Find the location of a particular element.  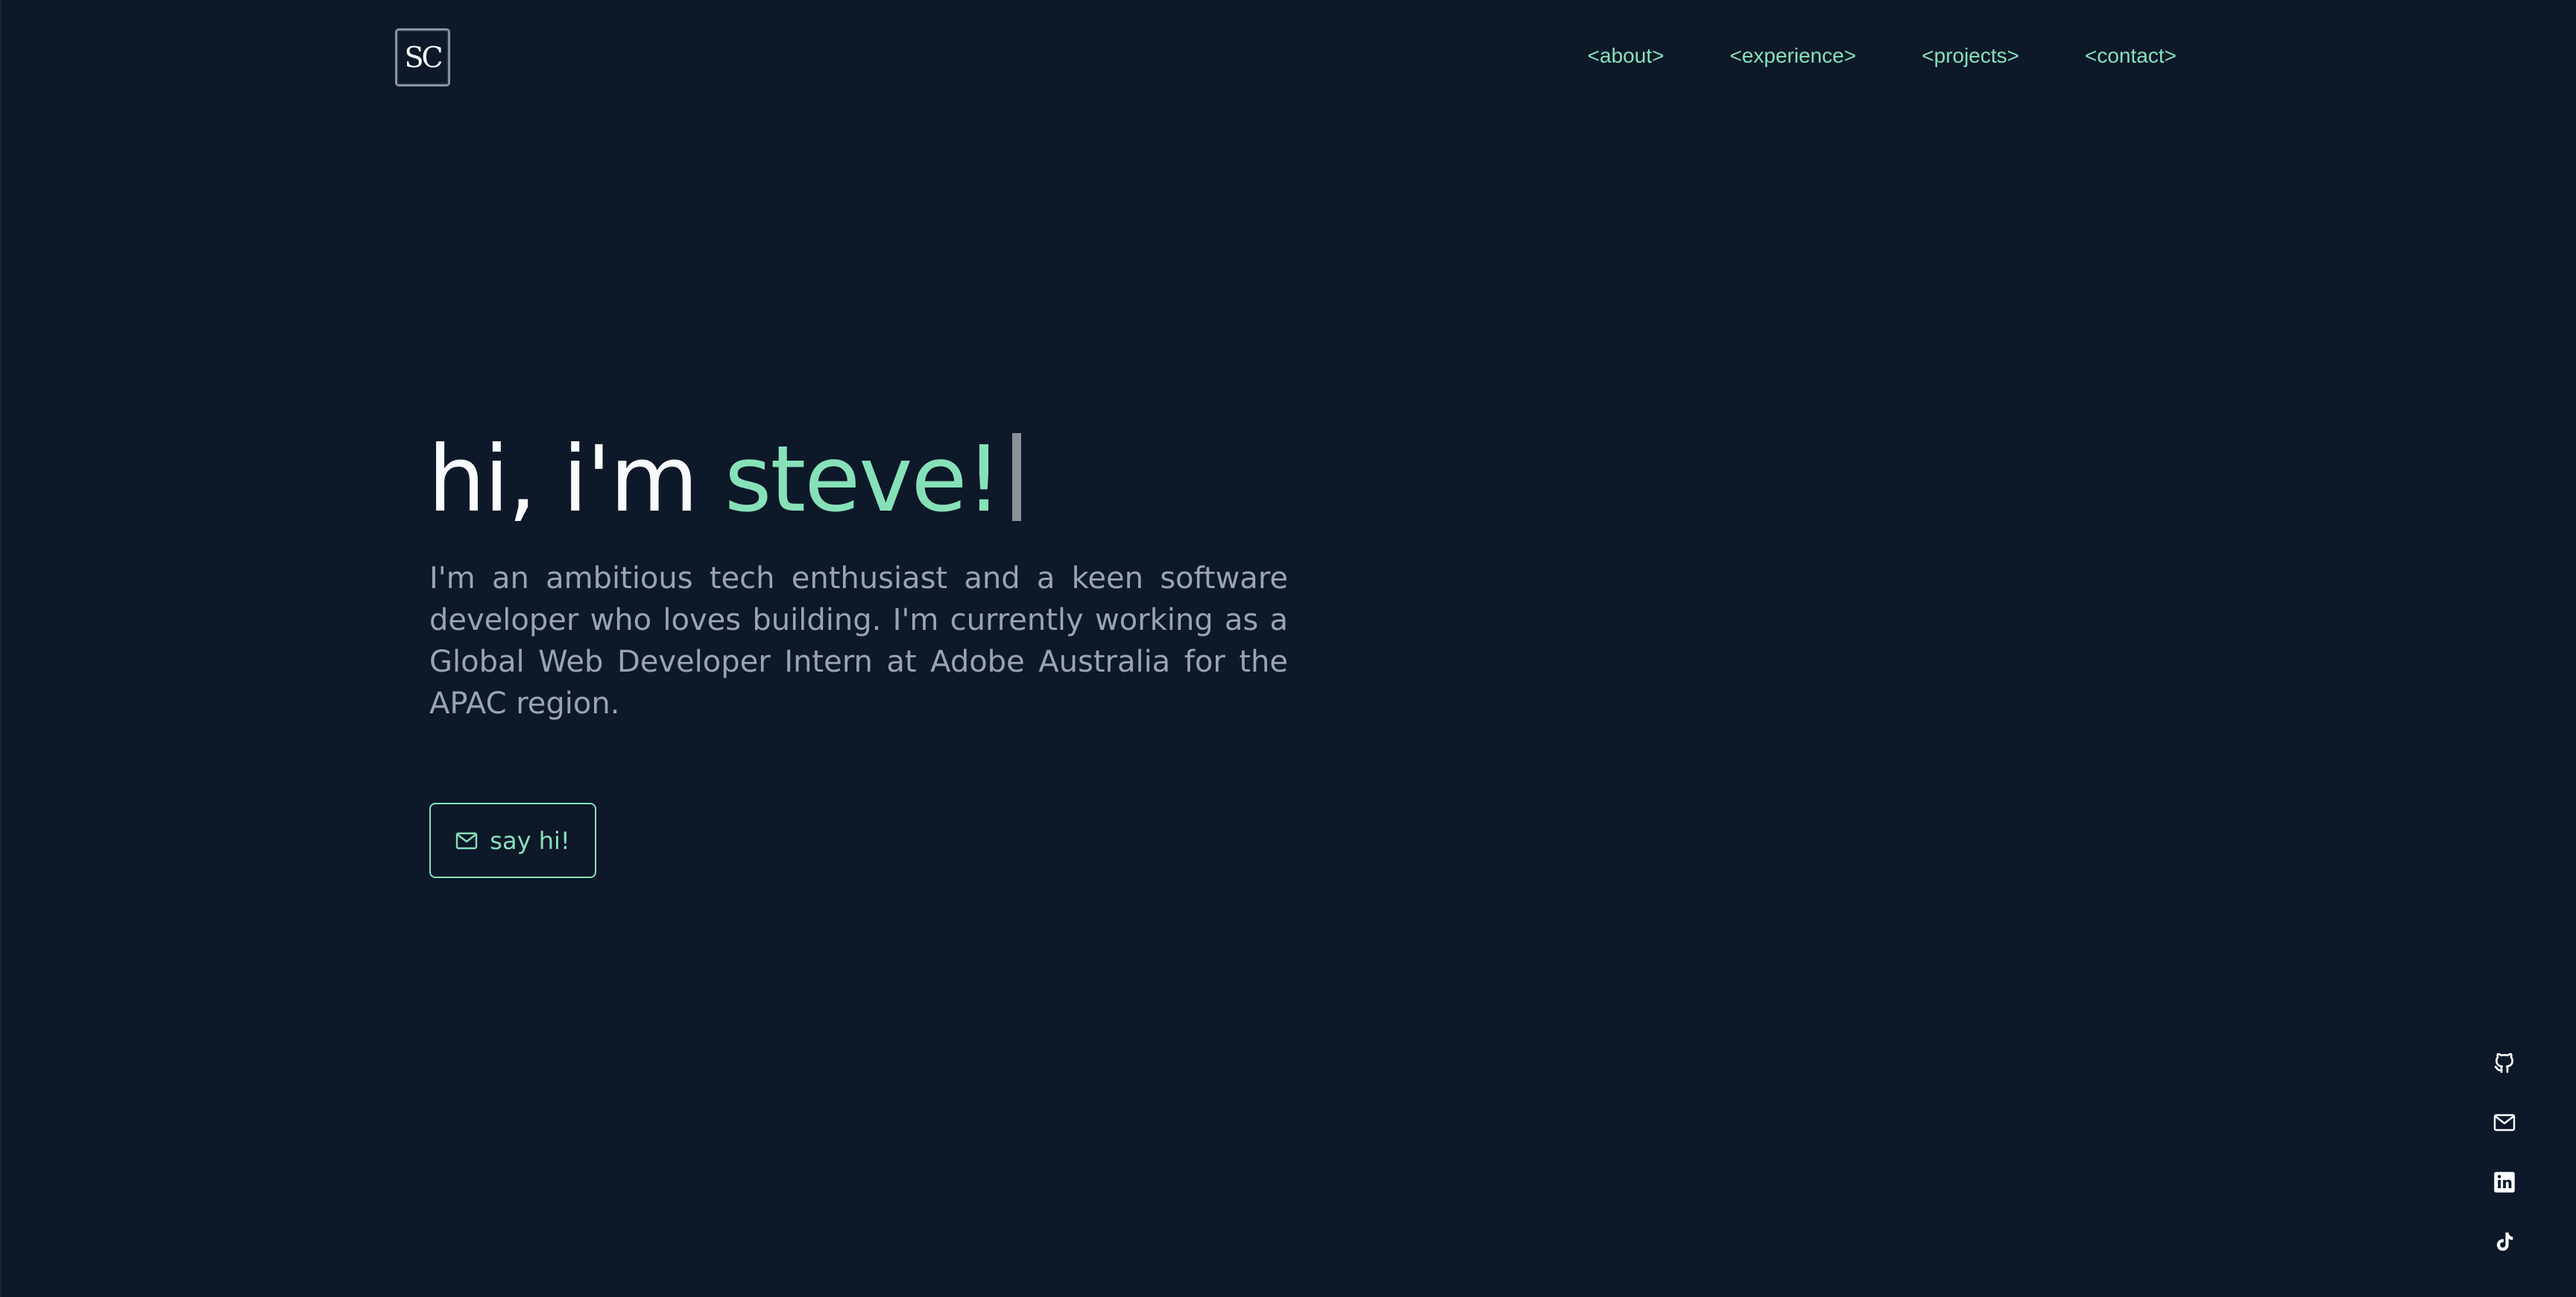

email-link is located at coordinates (2505, 1122).